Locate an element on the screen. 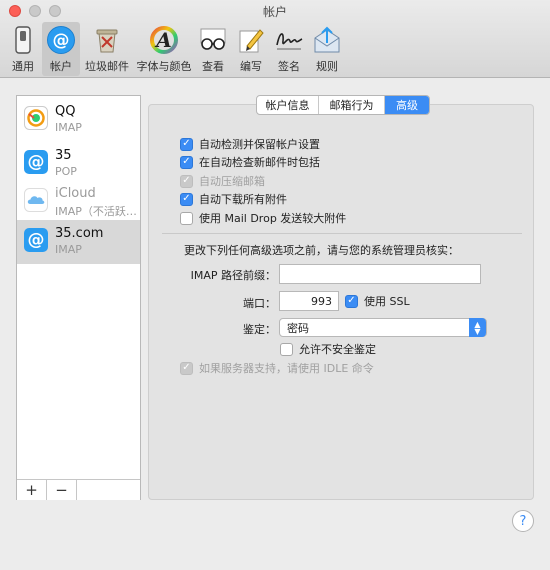 This screenshot has height=570, width=550. toolbar-signatures: 签名 is located at coordinates (289, 49).